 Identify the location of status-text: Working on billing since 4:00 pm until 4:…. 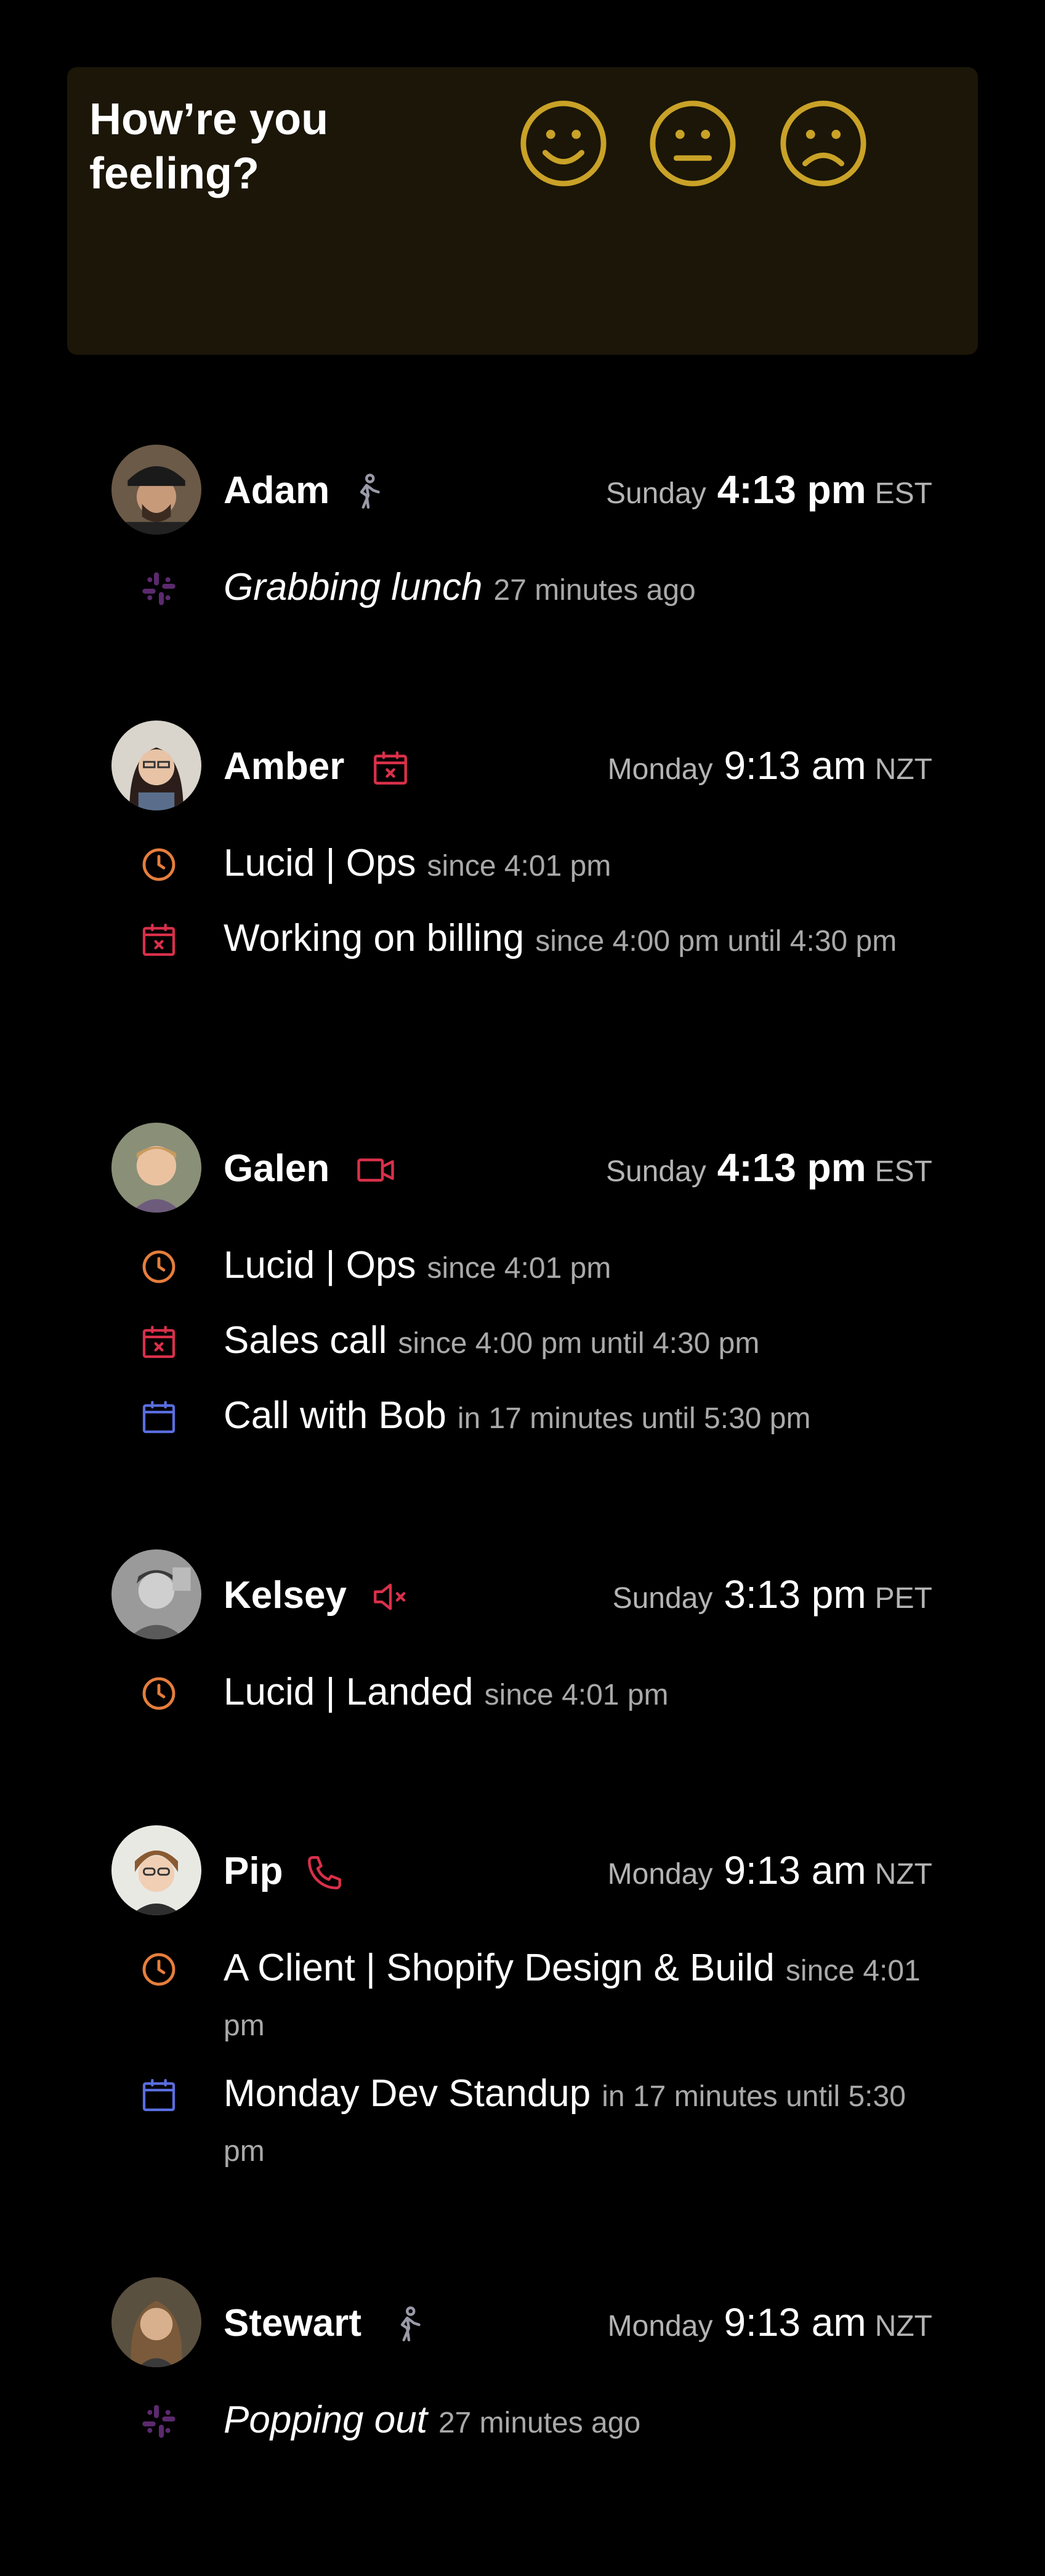
(578, 940).